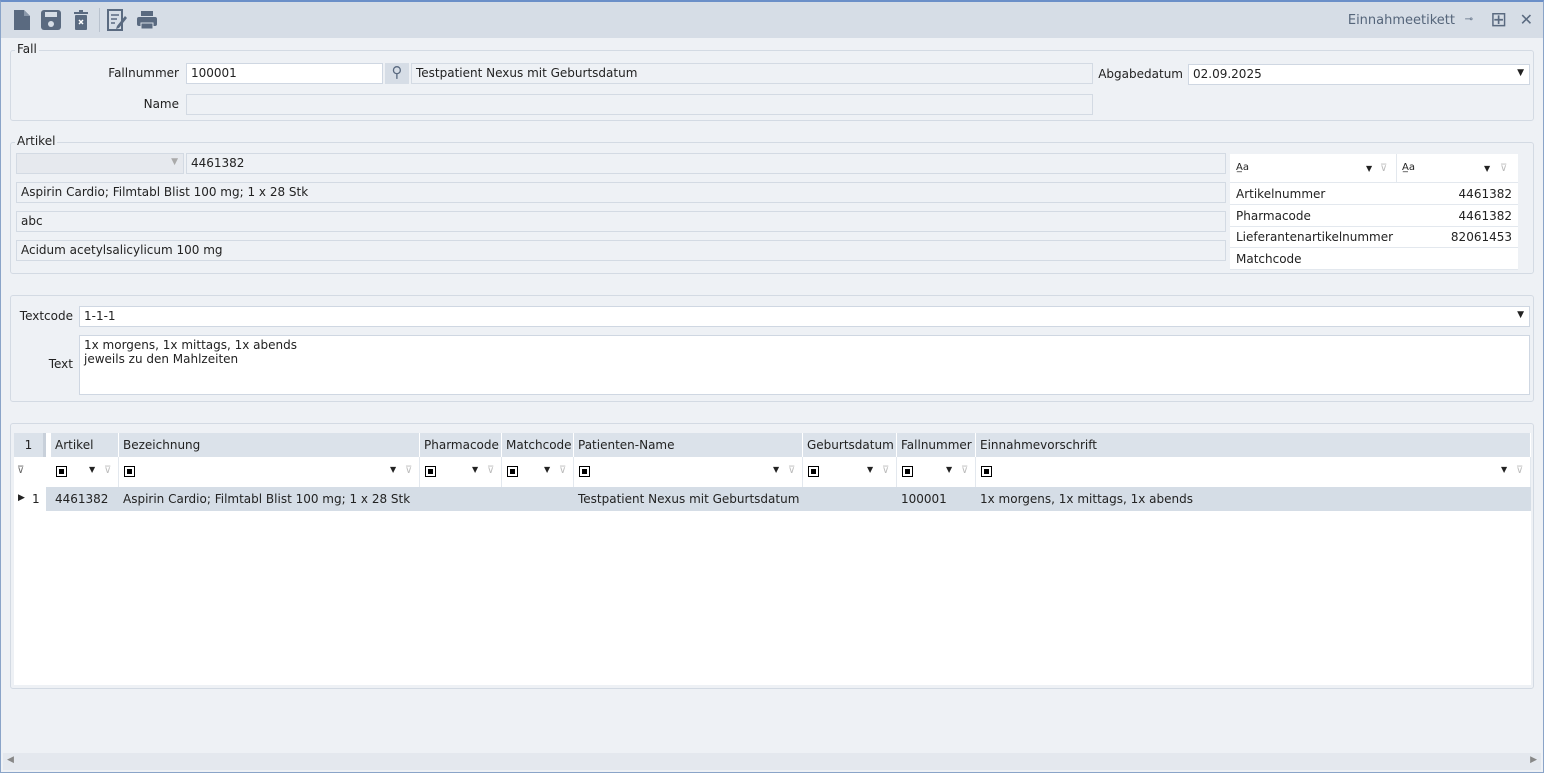 This screenshot has width=1544, height=773. Describe the element at coordinates (99, 20) in the screenshot. I see `toolbar-separator` at that location.